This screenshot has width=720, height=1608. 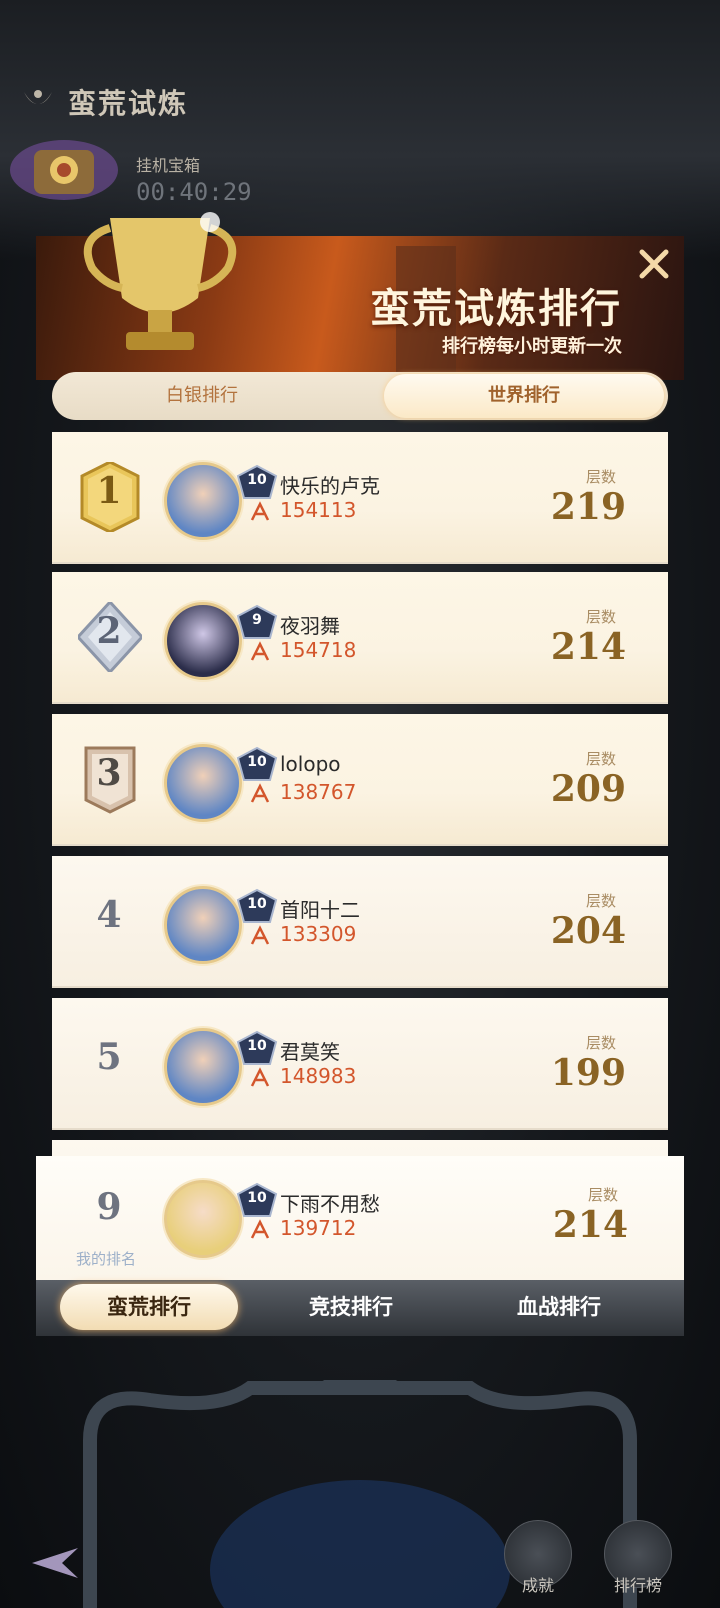 What do you see at coordinates (588, 931) in the screenshot?
I see `floors-value: 204` at bounding box center [588, 931].